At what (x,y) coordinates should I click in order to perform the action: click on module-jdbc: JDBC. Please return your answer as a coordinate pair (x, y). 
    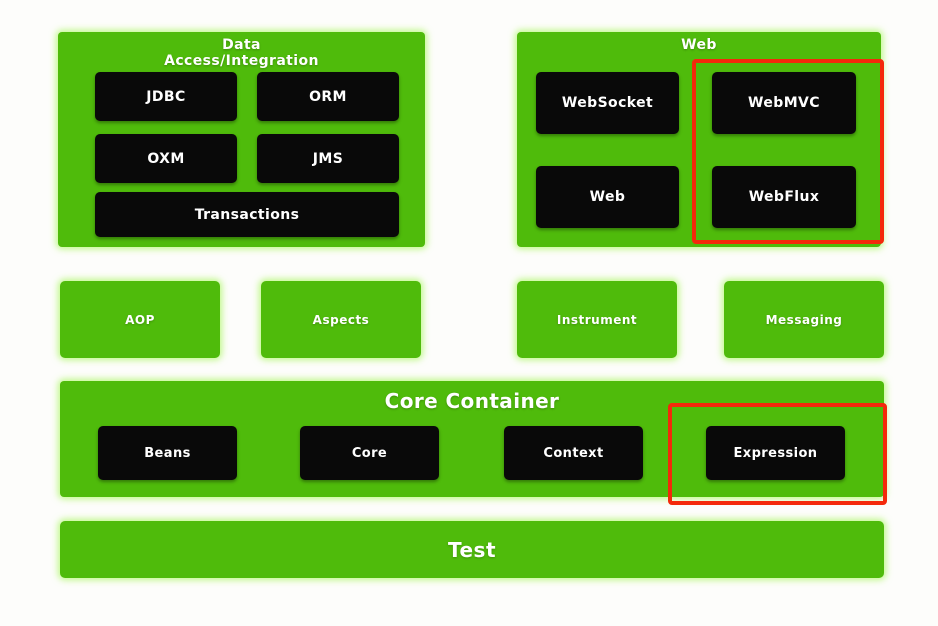
    Looking at the image, I should click on (166, 96).